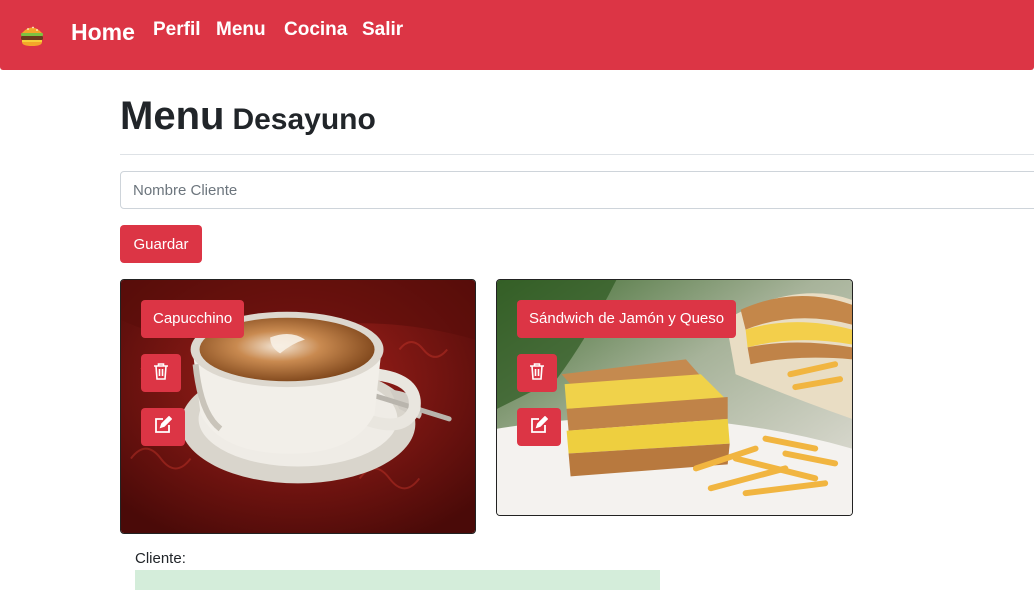  What do you see at coordinates (382, 30) in the screenshot?
I see `nav-salir-link: Salir` at bounding box center [382, 30].